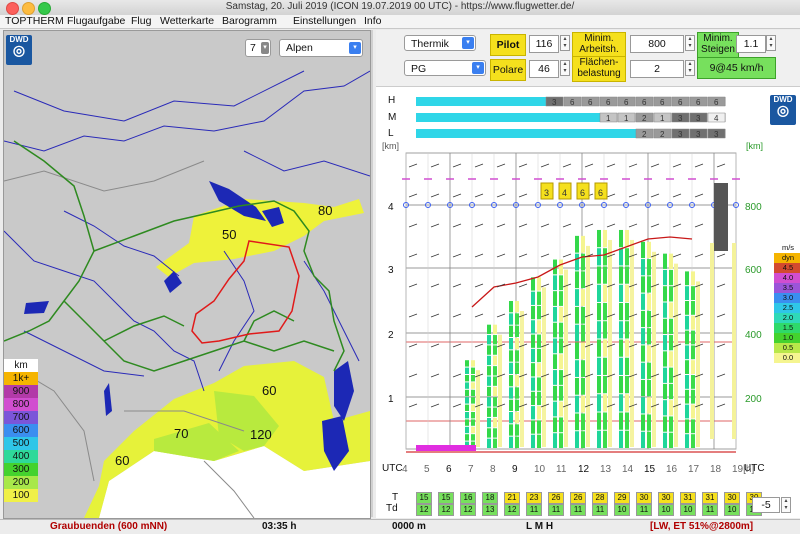  Describe the element at coordinates (657, 69) in the screenshot. I see `wing-loading-input: 2` at that location.